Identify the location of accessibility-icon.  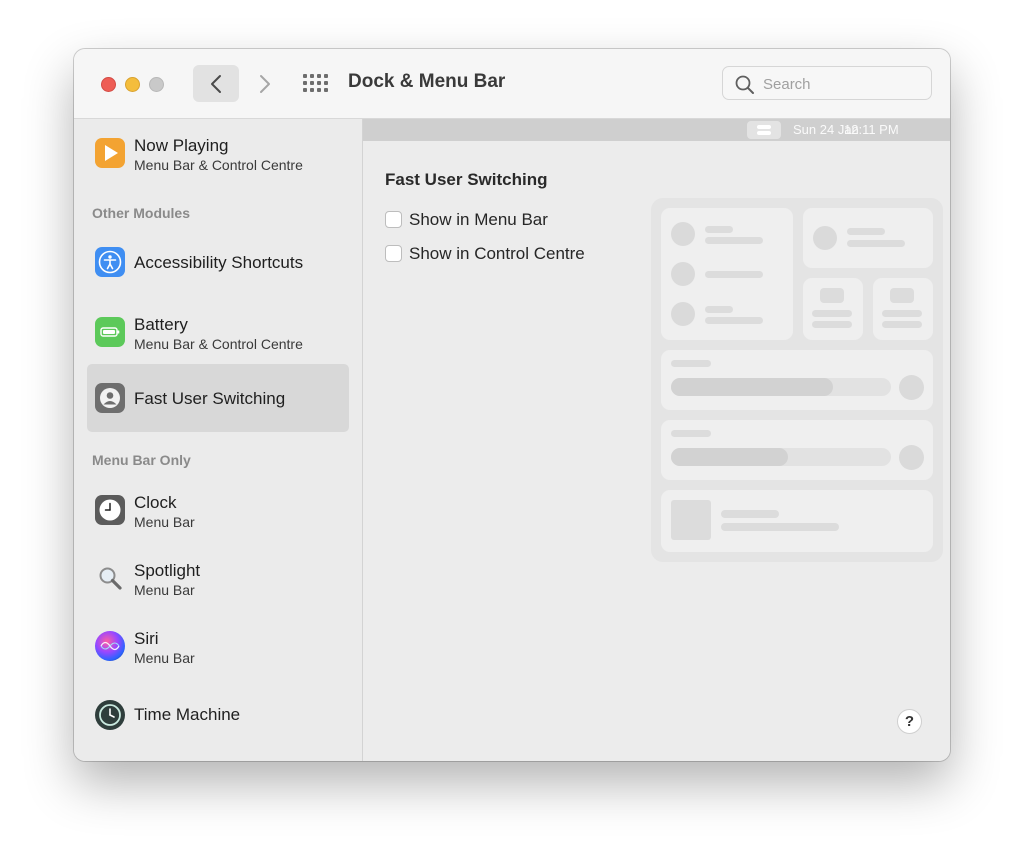
(110, 262).